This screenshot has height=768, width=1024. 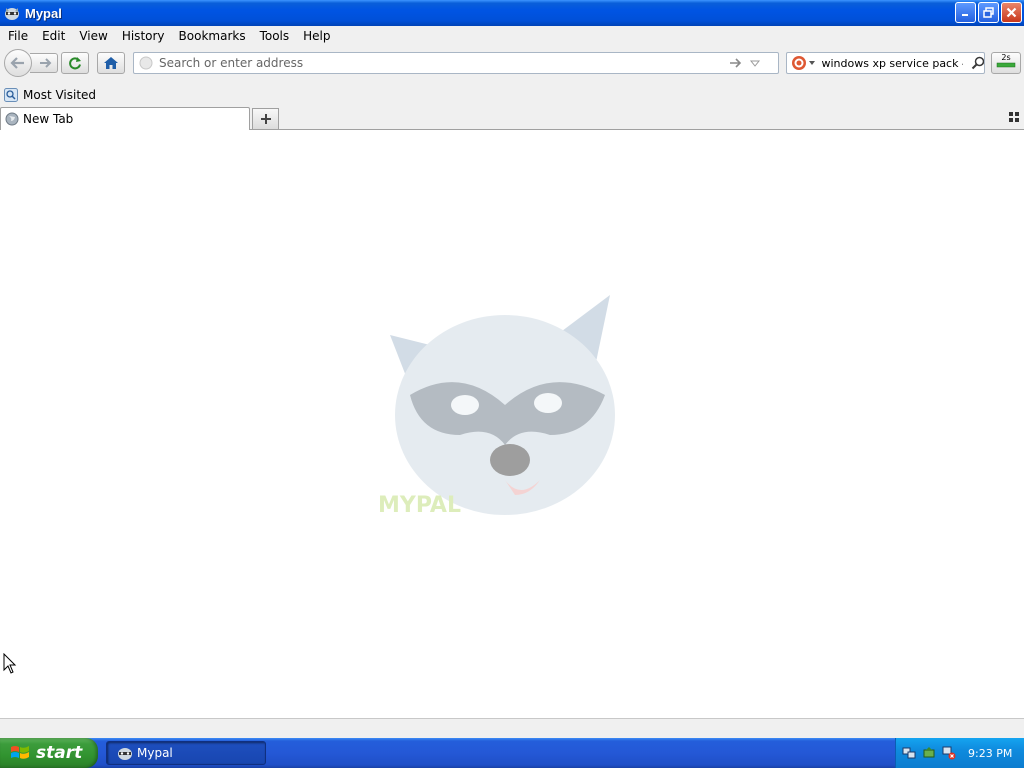 I want to click on bookmark-most-visited: Most Visited, so click(x=50, y=95).